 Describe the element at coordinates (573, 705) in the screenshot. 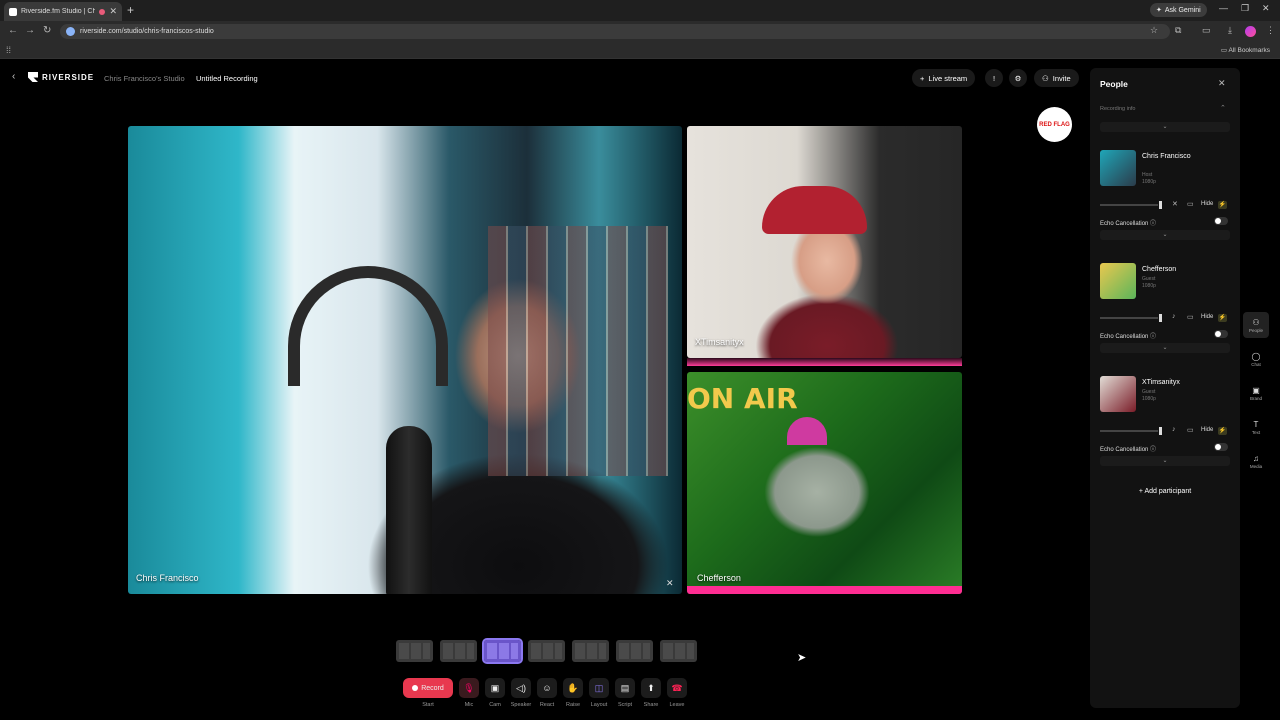

I see `raise-label: Raise` at that location.